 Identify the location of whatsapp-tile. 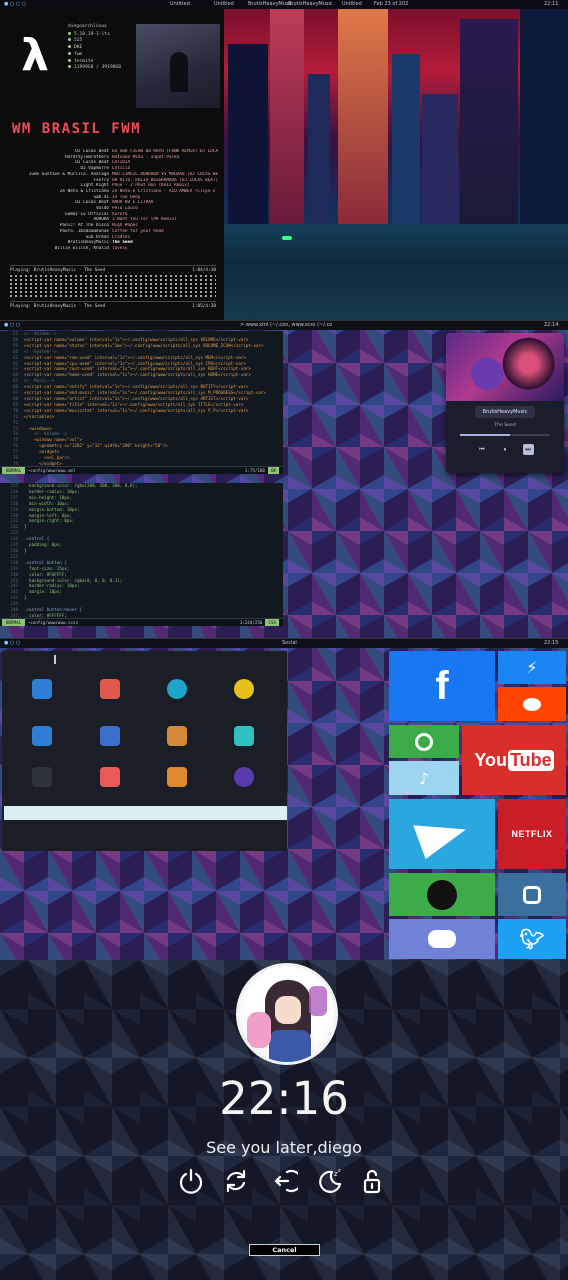
(424, 741).